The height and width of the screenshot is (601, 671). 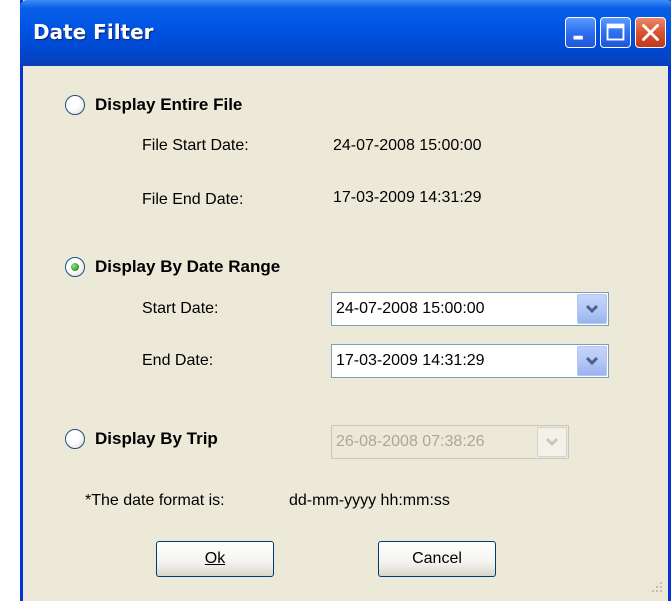 What do you see at coordinates (193, 199) in the screenshot?
I see `file-end-date-label: File End Date:` at bounding box center [193, 199].